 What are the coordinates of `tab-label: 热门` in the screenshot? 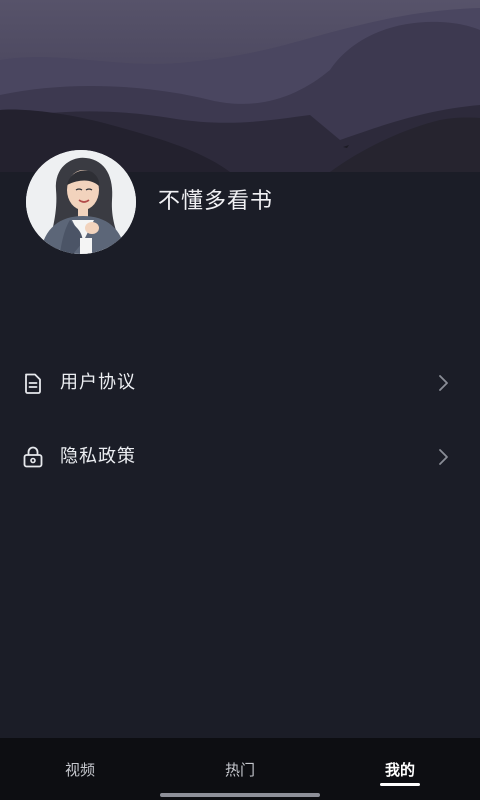 It's located at (239, 770).